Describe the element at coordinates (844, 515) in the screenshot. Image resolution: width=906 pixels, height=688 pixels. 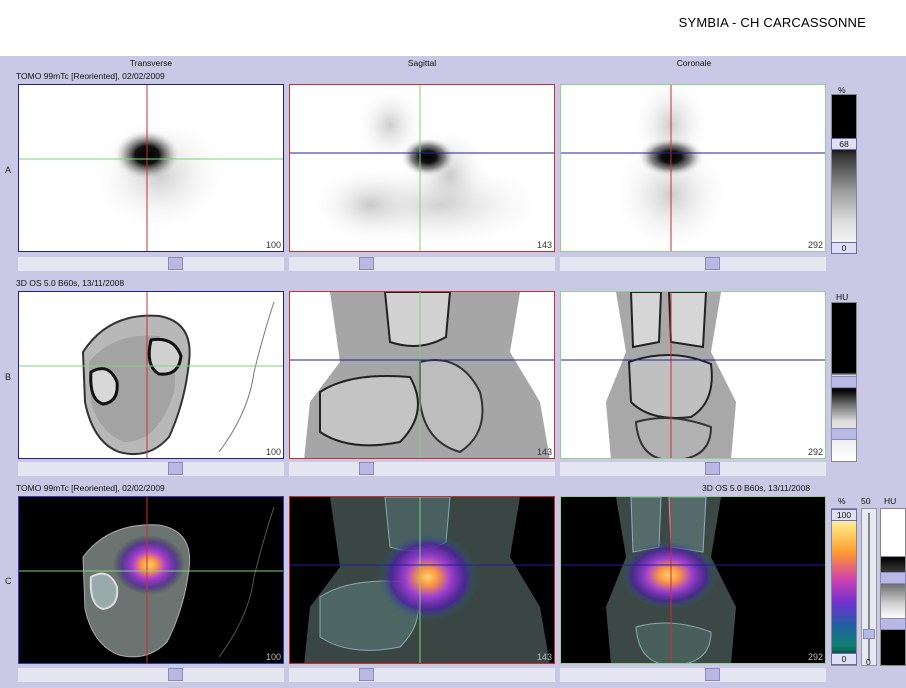
I see `row-c-pct-max: 100` at that location.